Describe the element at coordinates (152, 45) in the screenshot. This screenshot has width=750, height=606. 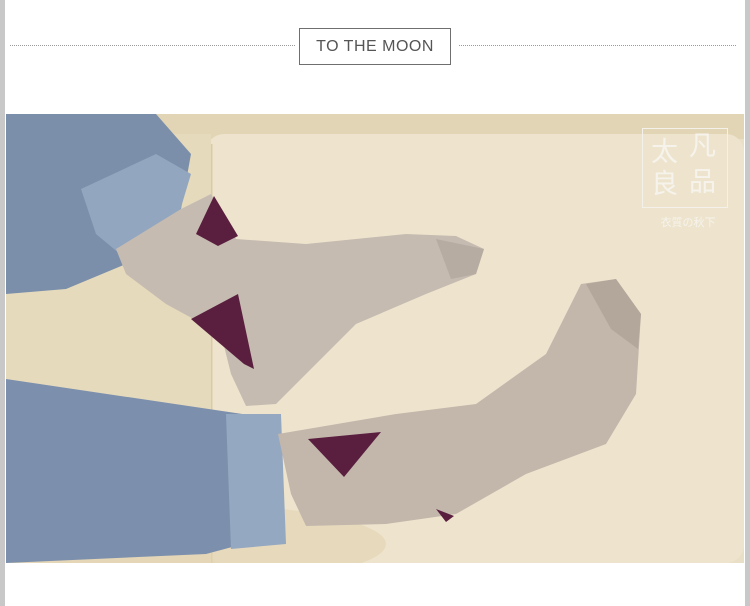
I see `header-divider-left` at that location.